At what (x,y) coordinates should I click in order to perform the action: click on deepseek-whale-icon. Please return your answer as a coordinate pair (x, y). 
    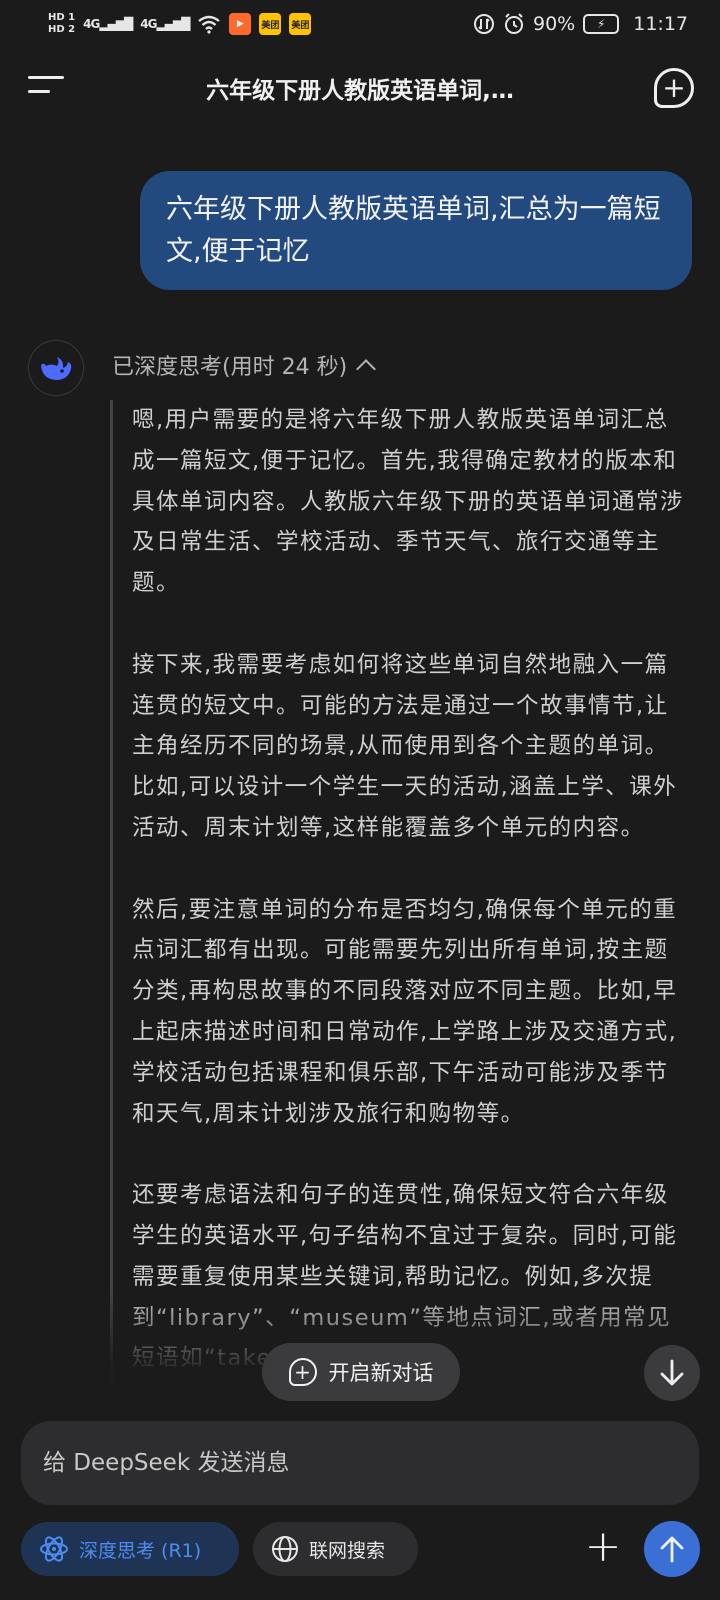
    Looking at the image, I should click on (56, 368).